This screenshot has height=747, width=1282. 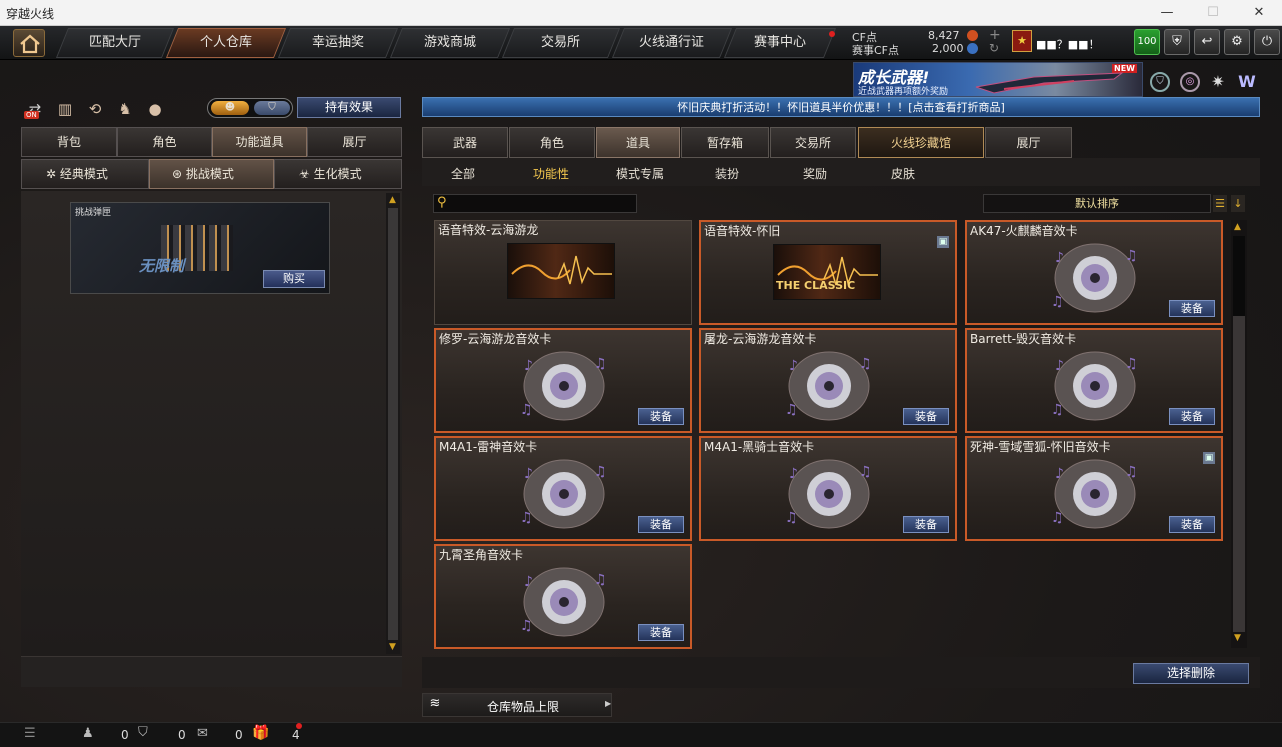 What do you see at coordinates (85, 174) in the screenshot?
I see `mode-classic: ✲ 经典模式` at bounding box center [85, 174].